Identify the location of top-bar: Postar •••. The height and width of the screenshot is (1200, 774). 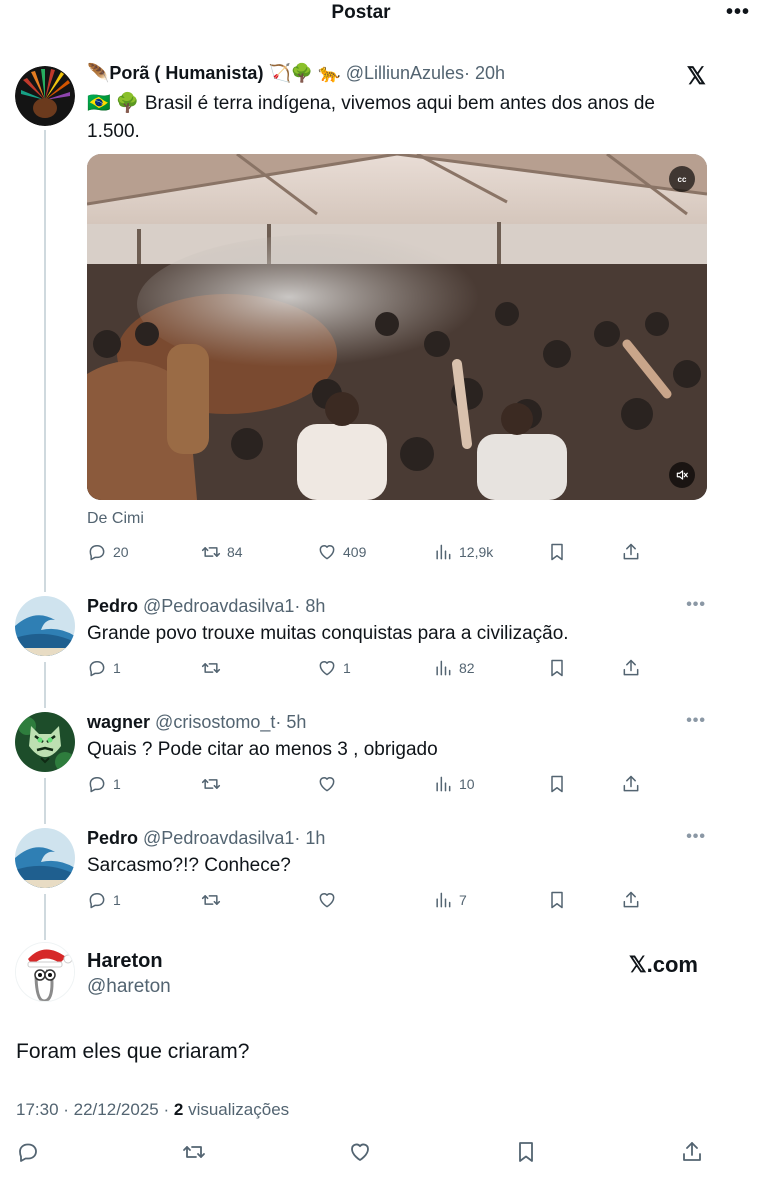
(387, 14).